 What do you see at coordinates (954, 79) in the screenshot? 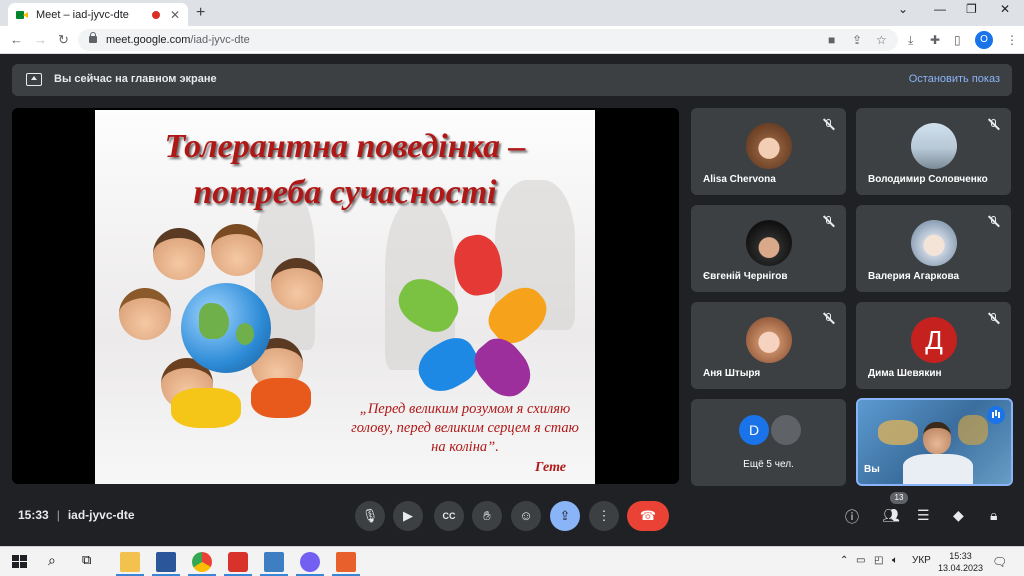
I see `stop-presenting-button: Остановить показ` at bounding box center [954, 79].